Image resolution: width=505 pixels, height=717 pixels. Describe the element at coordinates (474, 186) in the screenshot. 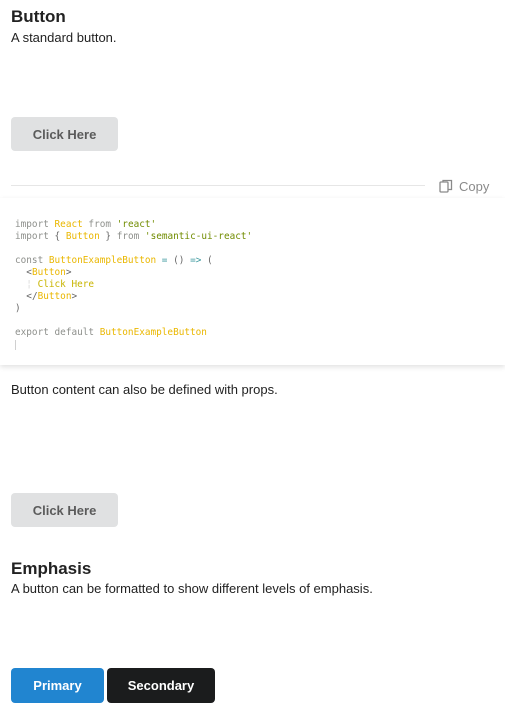

I see `copy-label: Copy` at that location.